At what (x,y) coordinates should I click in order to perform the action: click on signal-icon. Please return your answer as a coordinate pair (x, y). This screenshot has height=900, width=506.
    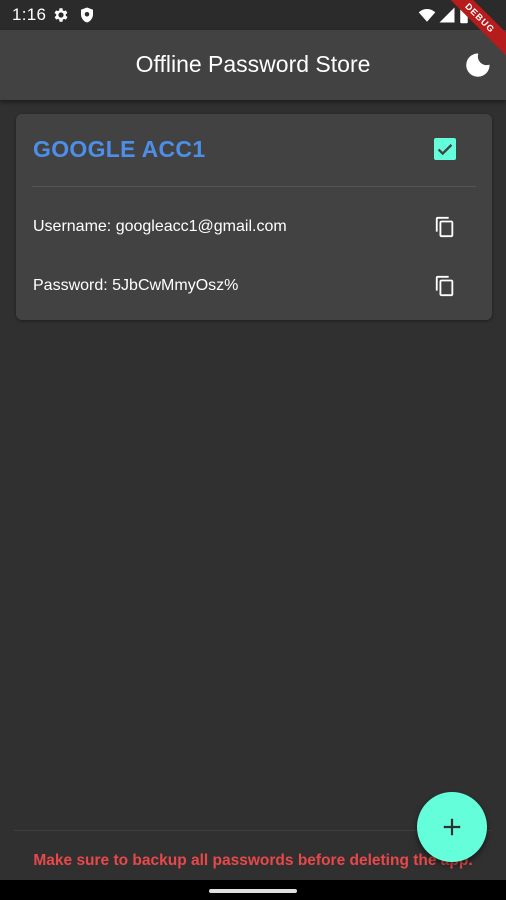
    Looking at the image, I should click on (447, 15).